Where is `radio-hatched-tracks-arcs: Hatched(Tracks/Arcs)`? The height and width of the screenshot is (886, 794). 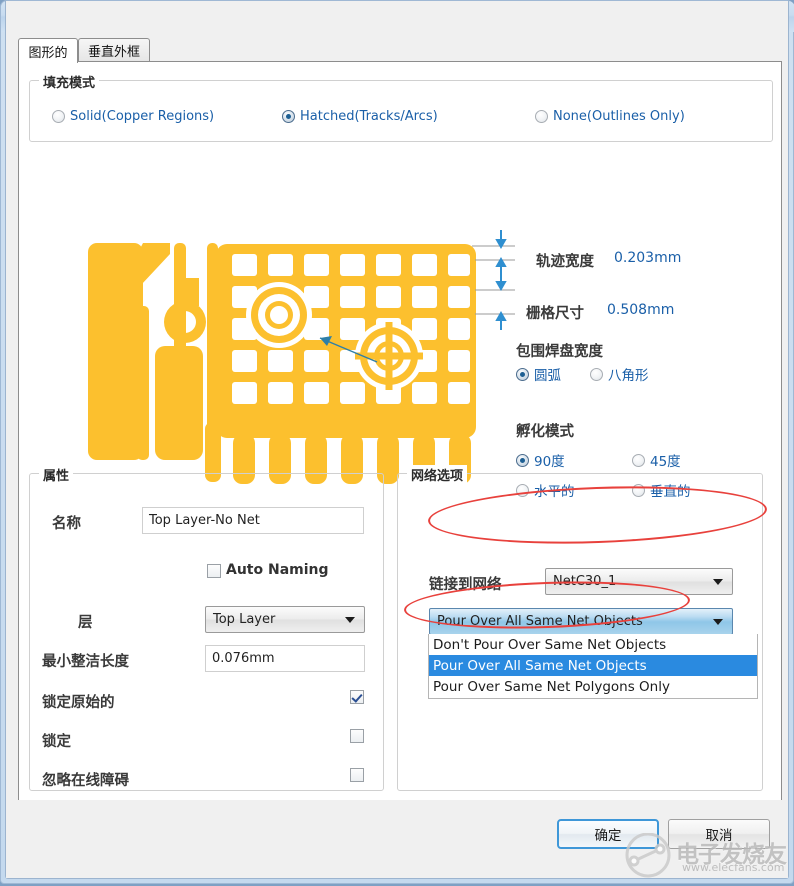
radio-hatched-tracks-arcs: Hatched(Tracks/Arcs) is located at coordinates (360, 116).